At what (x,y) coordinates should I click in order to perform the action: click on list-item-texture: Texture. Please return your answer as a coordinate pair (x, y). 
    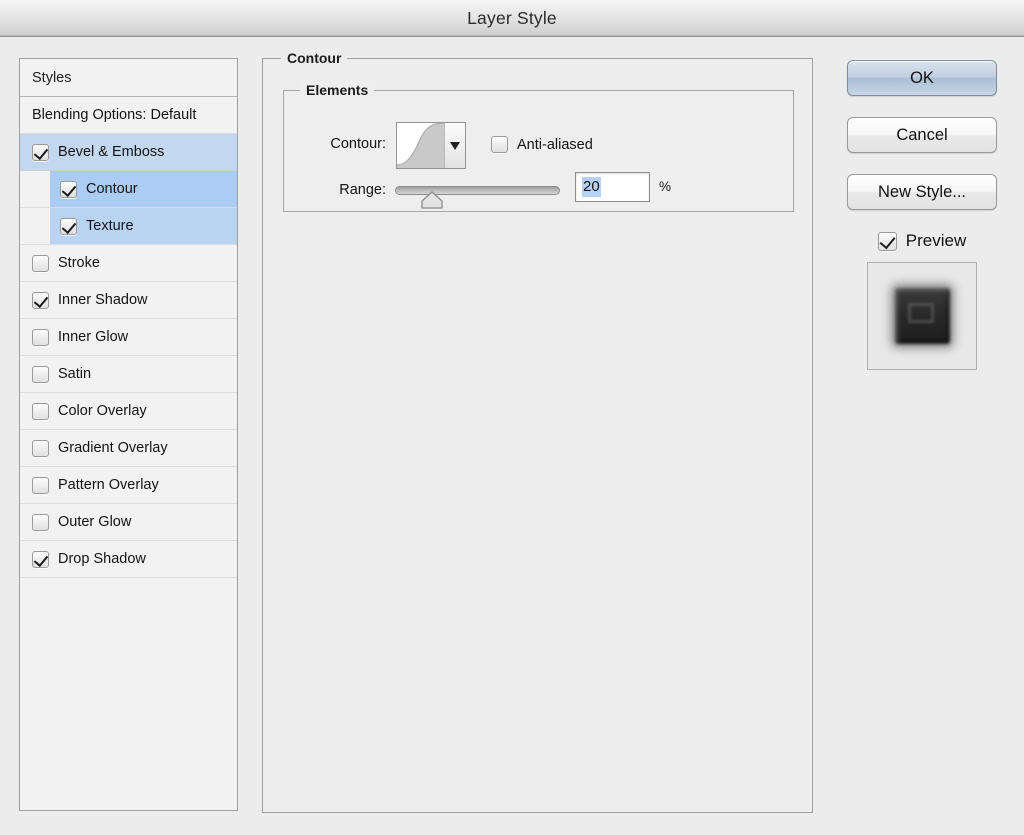
    Looking at the image, I should click on (128, 226).